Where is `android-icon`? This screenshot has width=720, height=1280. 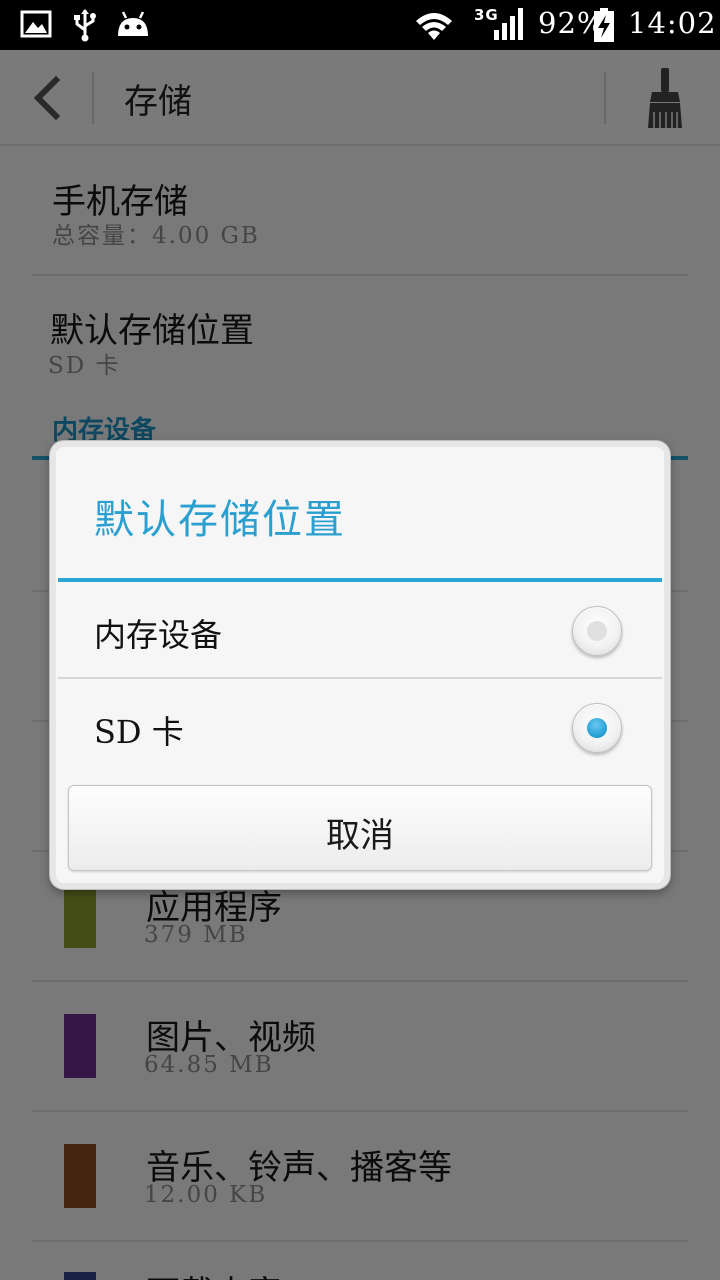
android-icon is located at coordinates (133, 23).